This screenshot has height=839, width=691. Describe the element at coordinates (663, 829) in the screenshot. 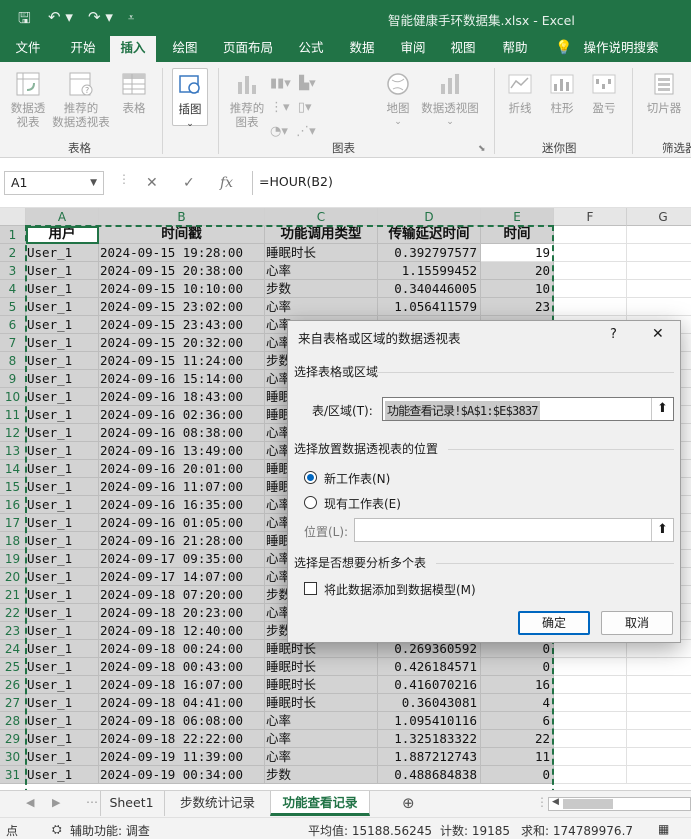

I see `normal-view-icon: ▦` at that location.